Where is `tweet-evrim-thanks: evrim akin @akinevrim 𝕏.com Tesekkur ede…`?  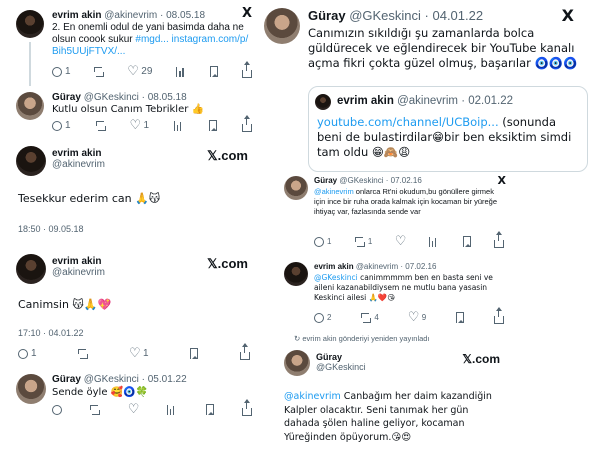
tweet-evrim-thanks: evrim akin @akinevrim 𝕏.com Tesekkur ede… is located at coordinates (133, 190).